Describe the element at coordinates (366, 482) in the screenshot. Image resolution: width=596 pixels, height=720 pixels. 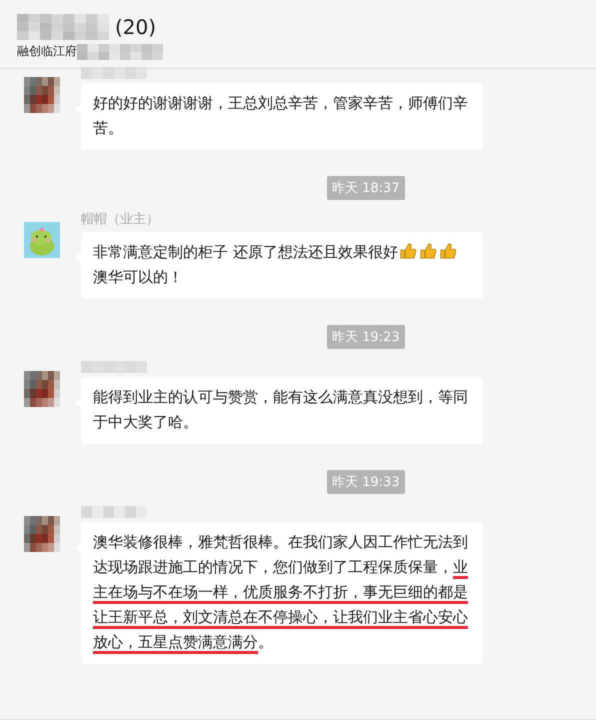
I see `timestamp: 昨天 19:33` at that location.